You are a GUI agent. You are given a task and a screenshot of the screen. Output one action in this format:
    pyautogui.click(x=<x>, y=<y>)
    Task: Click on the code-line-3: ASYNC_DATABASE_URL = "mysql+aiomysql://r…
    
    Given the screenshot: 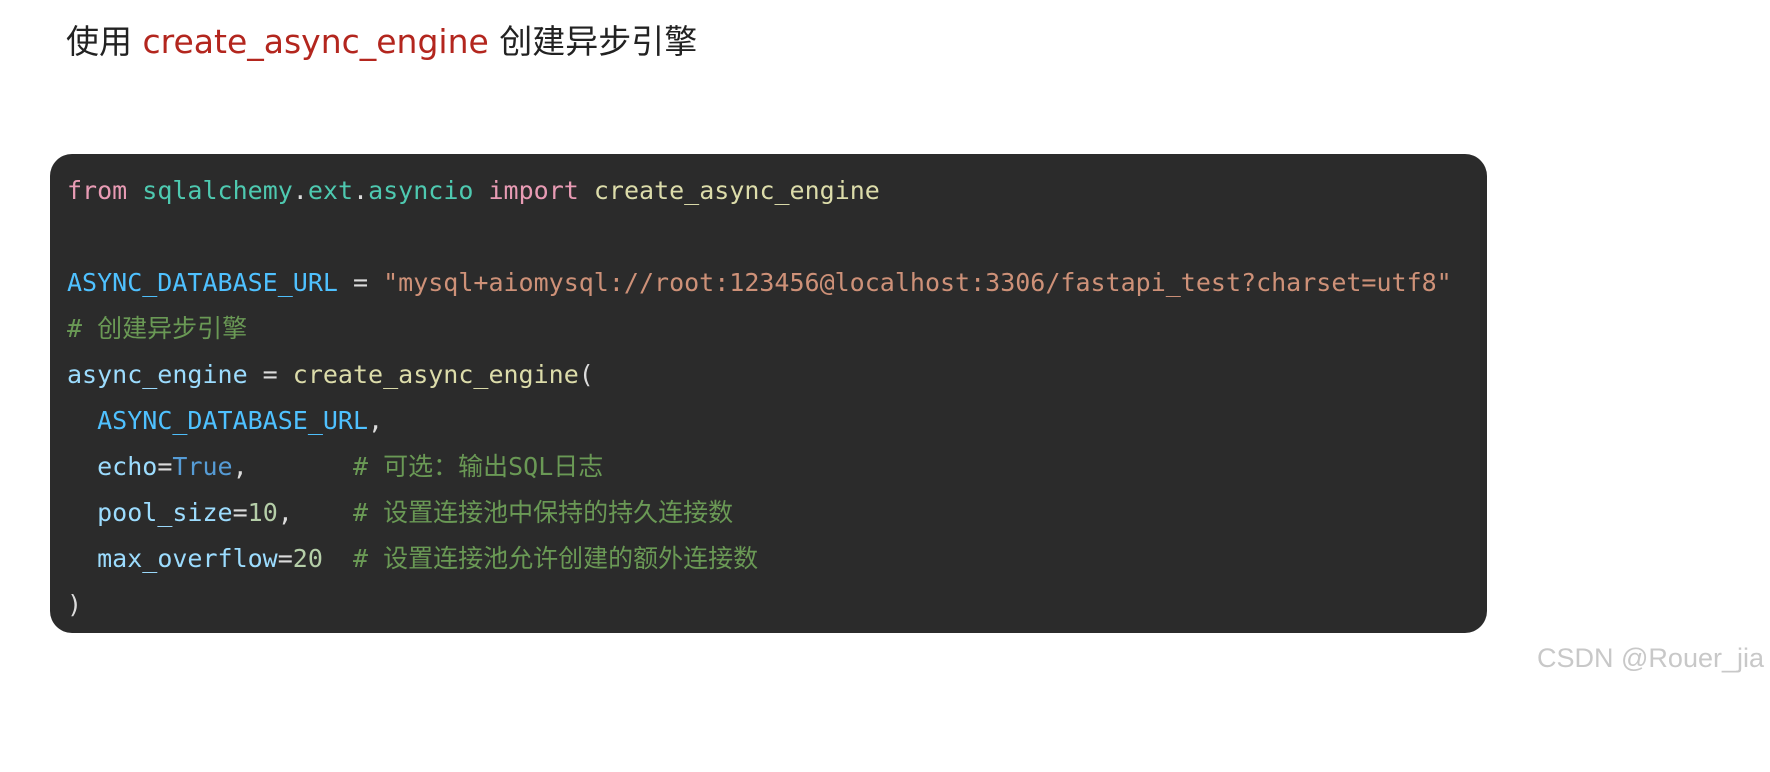 What is the action you would take?
    pyautogui.click(x=759, y=283)
    